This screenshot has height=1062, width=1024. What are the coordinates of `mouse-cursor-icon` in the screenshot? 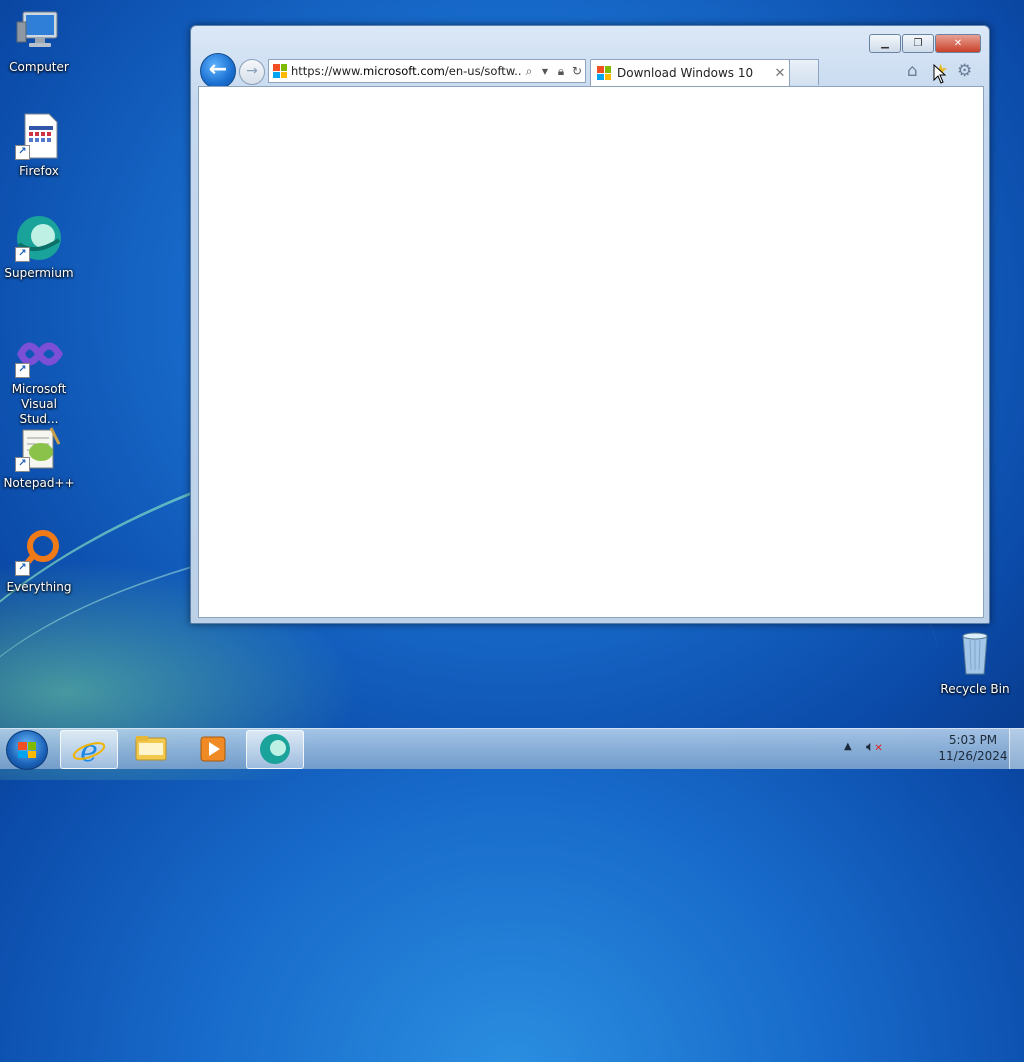 It's located at (940, 74).